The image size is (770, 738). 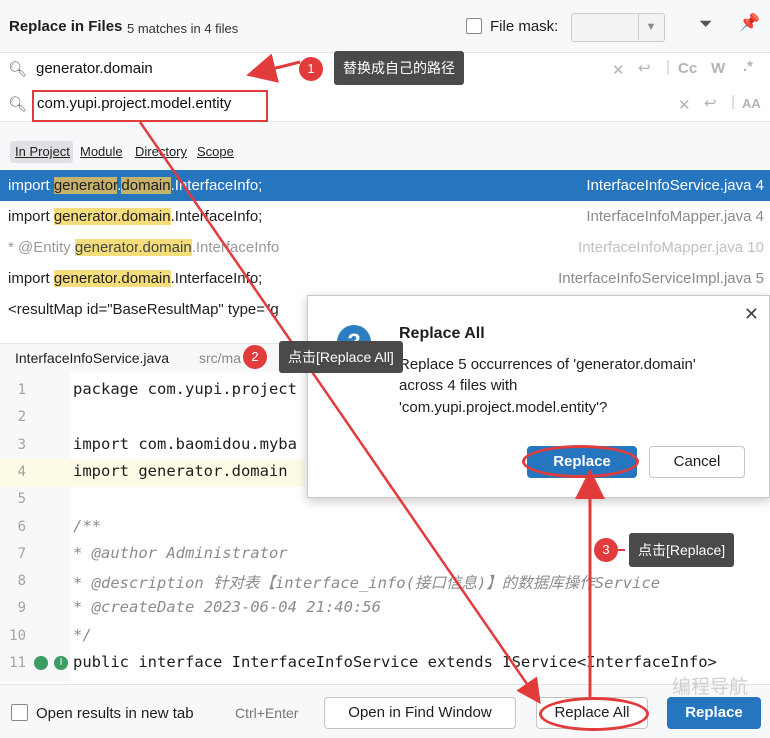 I want to click on step-badge-3: 3, so click(x=606, y=550).